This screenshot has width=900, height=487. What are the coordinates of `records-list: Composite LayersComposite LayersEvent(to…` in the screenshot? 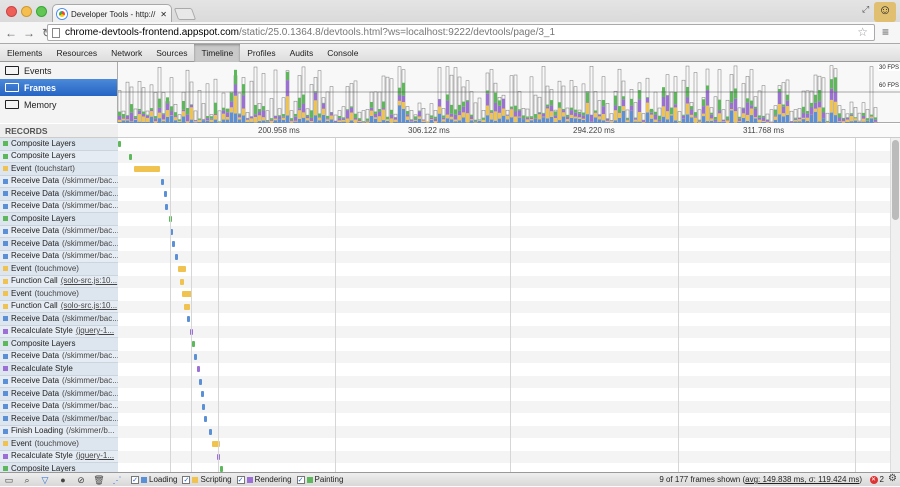 It's located at (59, 305).